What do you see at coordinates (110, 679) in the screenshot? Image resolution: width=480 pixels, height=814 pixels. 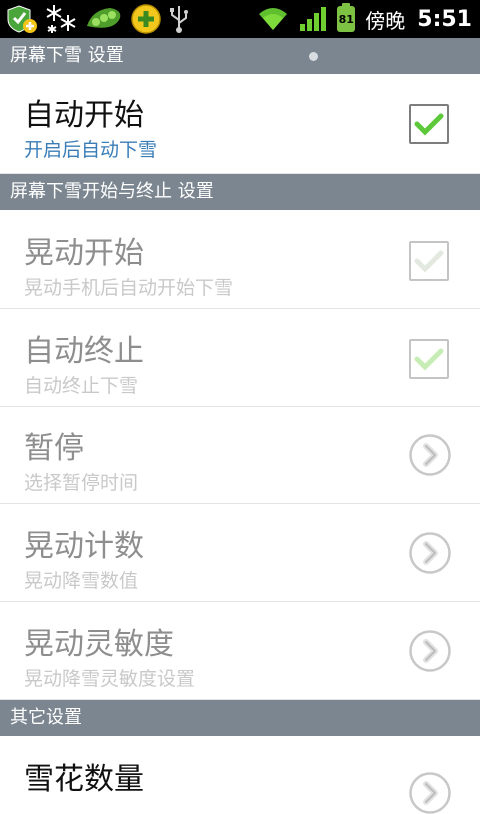 I see `row-subtitle: 晃动降雪灵敏度设置` at bounding box center [110, 679].